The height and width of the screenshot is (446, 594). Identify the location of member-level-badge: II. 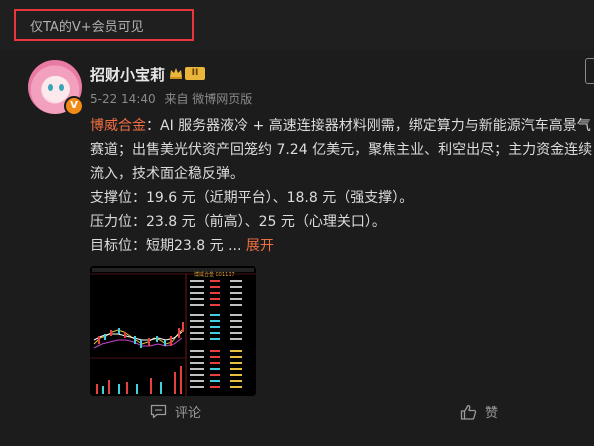
(187, 73).